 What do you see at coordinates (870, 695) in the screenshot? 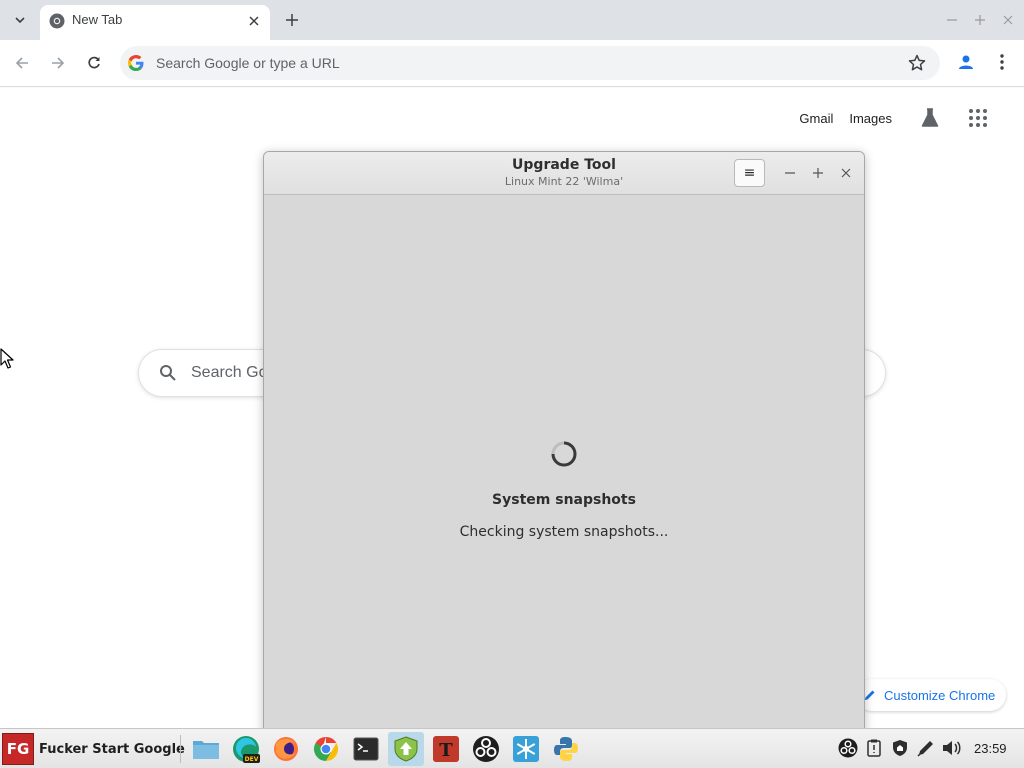
I see `pencil-icon` at bounding box center [870, 695].